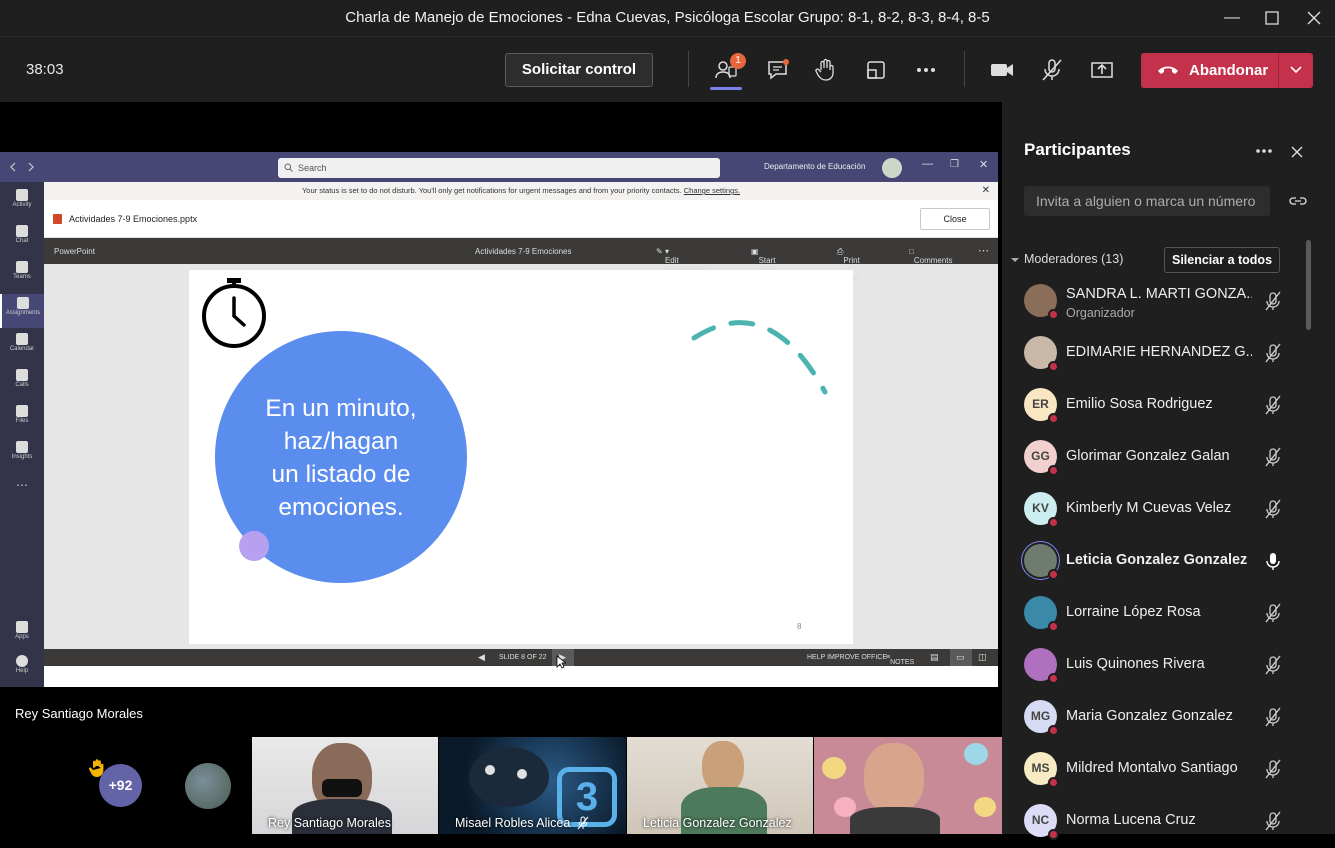 The width and height of the screenshot is (1335, 848). I want to click on panel-more-icon, so click(1264, 151).